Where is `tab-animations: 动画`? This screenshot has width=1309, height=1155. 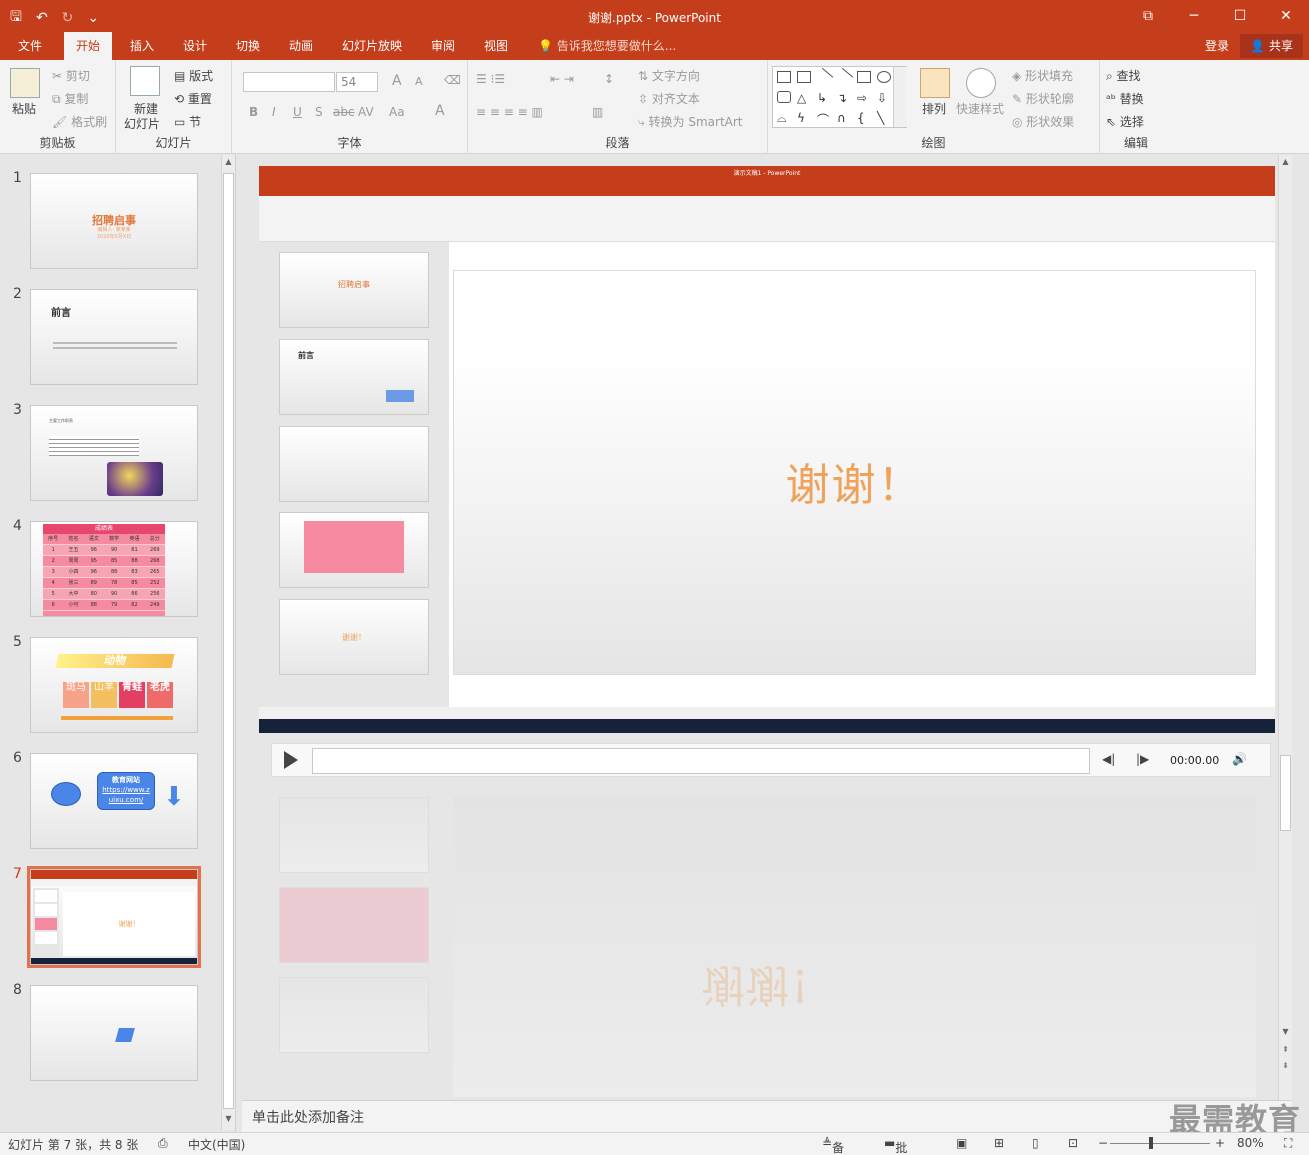
tab-animations: 动画 is located at coordinates (301, 46).